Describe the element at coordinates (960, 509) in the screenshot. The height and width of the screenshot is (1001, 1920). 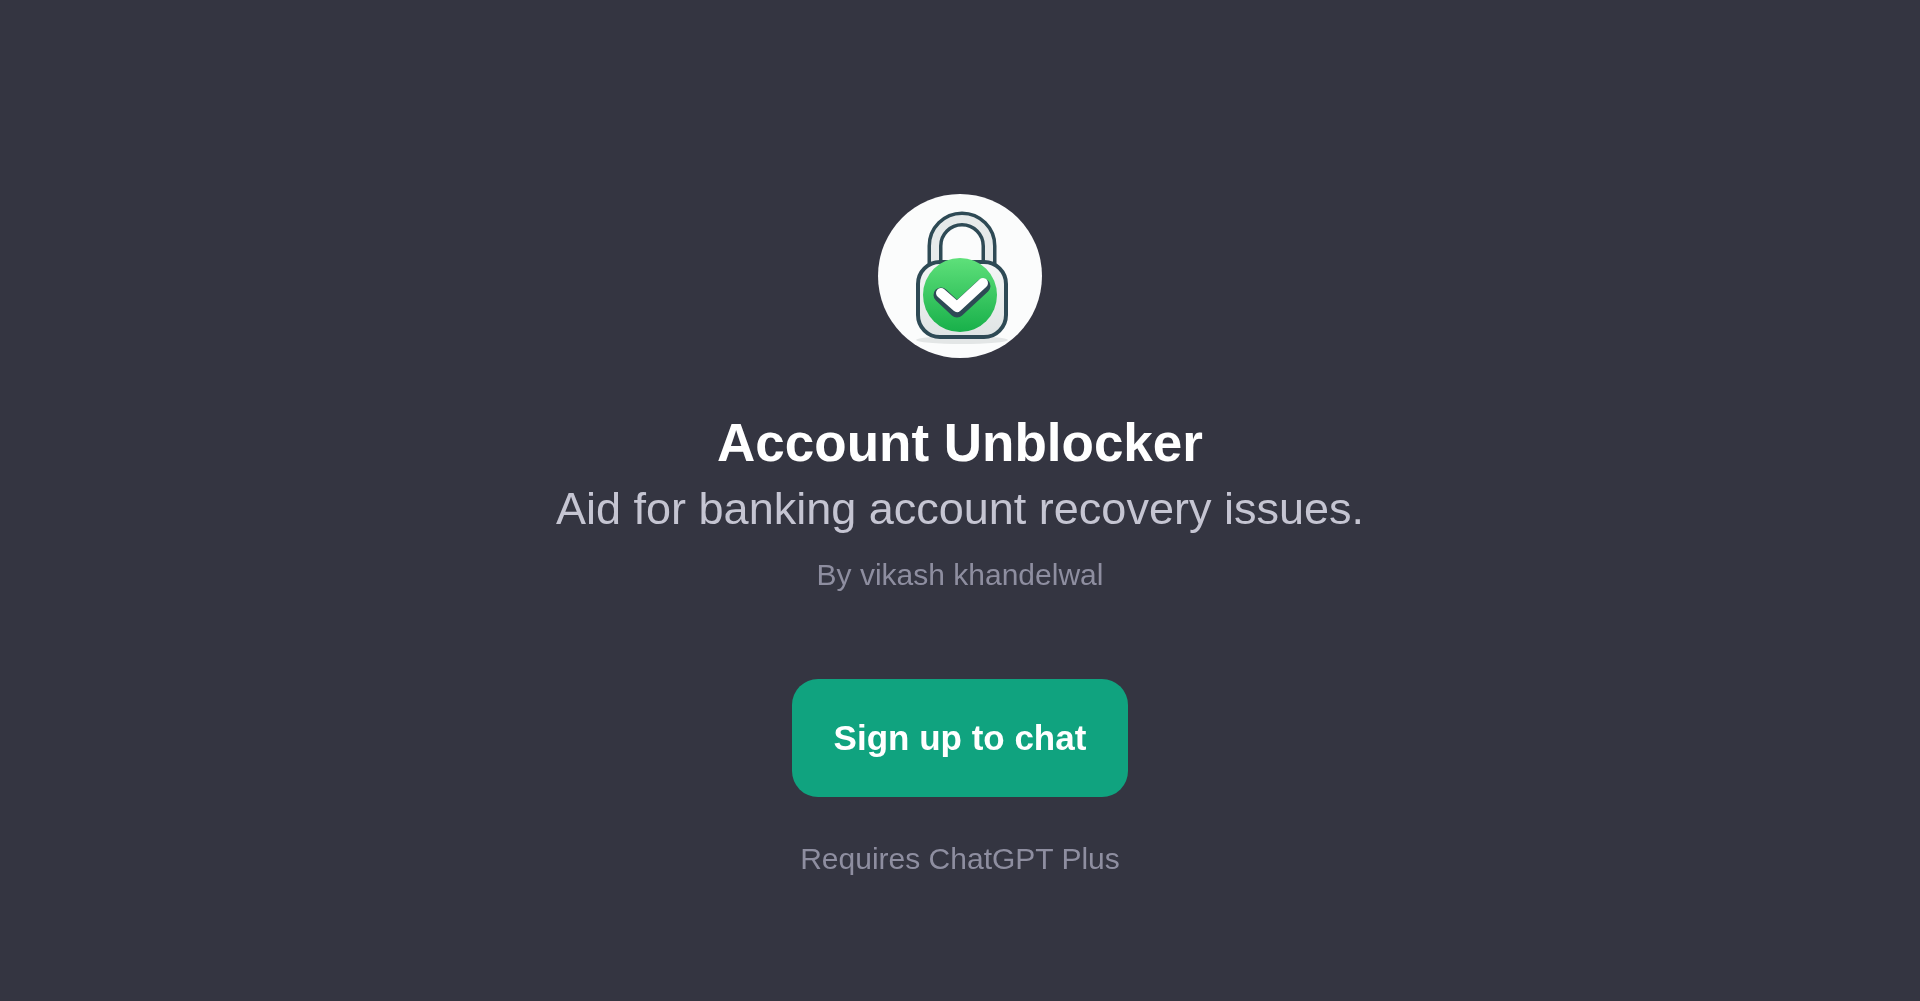
I see `gpt-description: Aid for banking account recovery issues.` at that location.